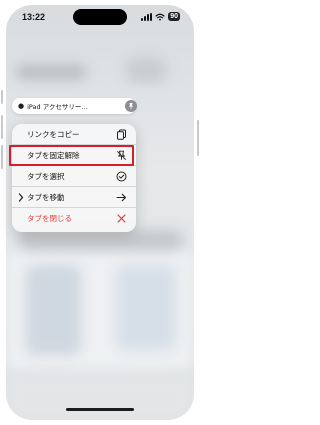 The image size is (320, 425). What do you see at coordinates (49, 218) in the screenshot?
I see `menu-item-label: タブを閉じる` at bounding box center [49, 218].